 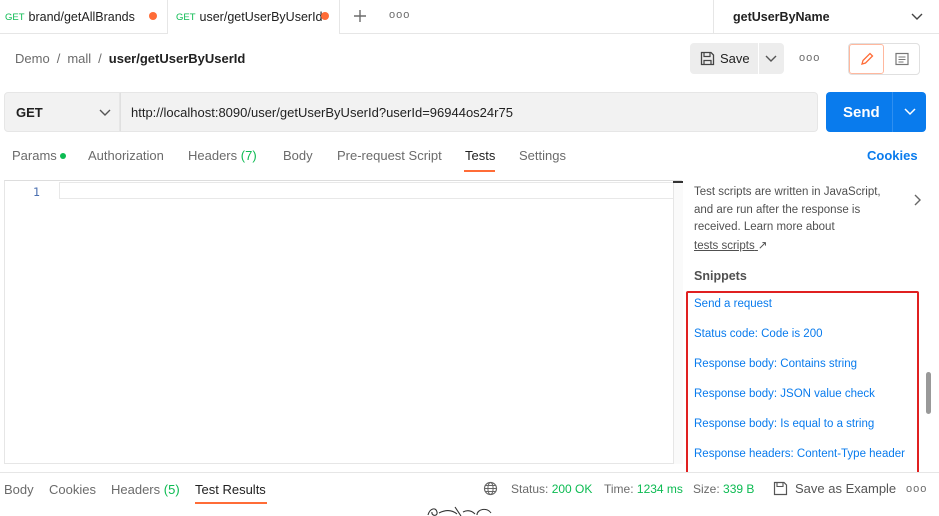 I want to click on breadcrumb: Demo / mall / user/getUserByUserId, so click(x=130, y=58).